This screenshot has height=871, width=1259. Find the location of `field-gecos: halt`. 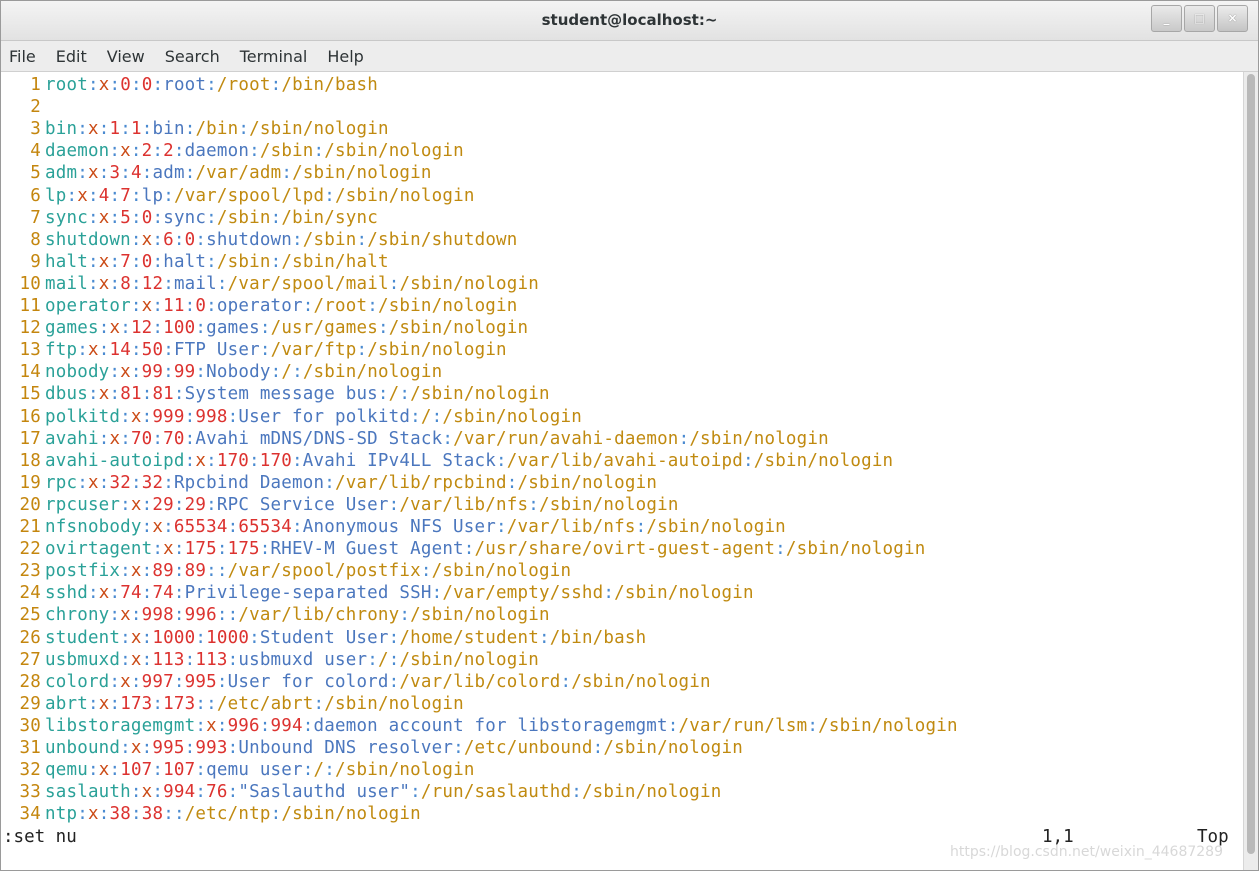

field-gecos: halt is located at coordinates (185, 261).